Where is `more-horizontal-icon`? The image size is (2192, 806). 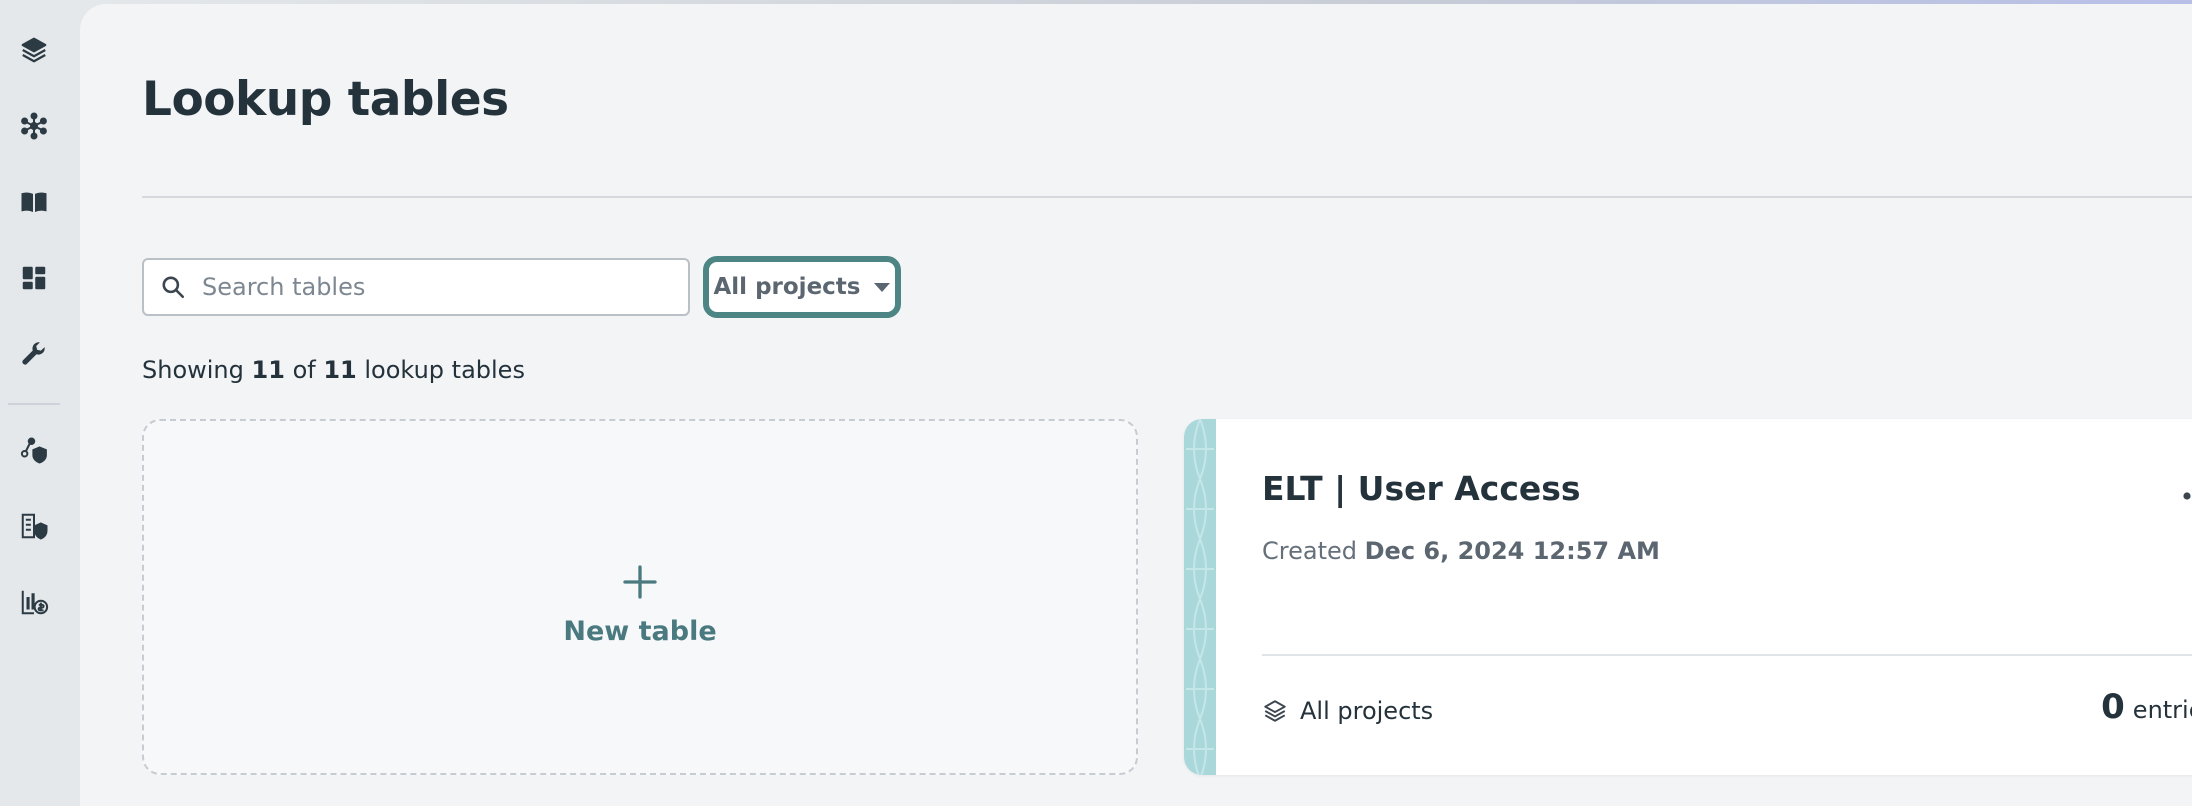
more-horizontal-icon is located at coordinates (2187, 496).